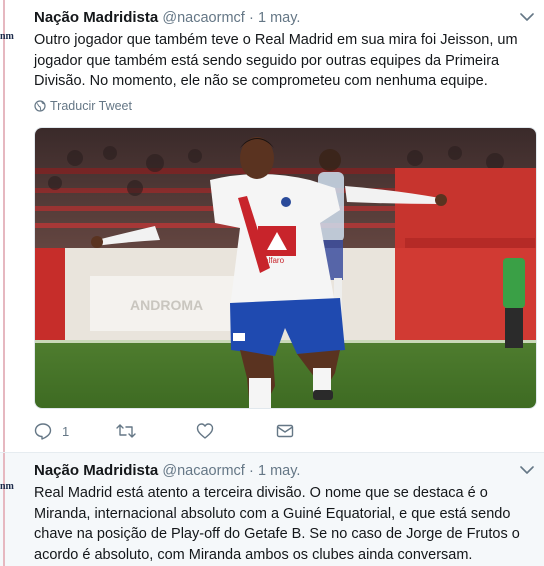  Describe the element at coordinates (91, 106) in the screenshot. I see `translate-label: Traducir Tweet` at that location.